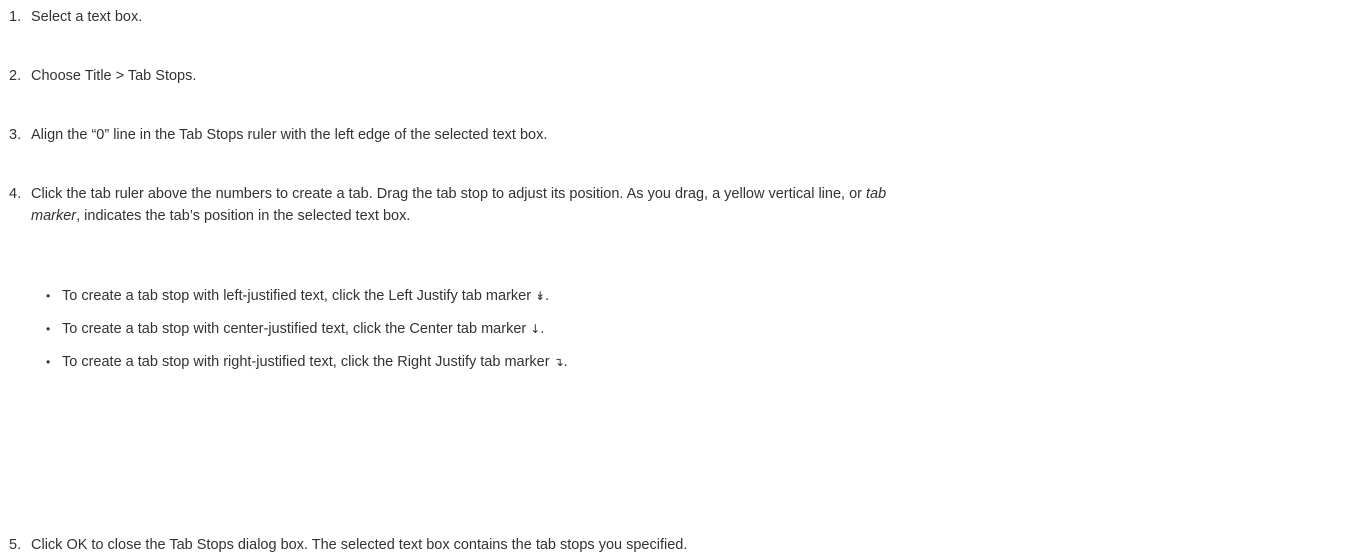  What do you see at coordinates (535, 329) in the screenshot?
I see `center-tab-marker-icon: ↓` at bounding box center [535, 329].